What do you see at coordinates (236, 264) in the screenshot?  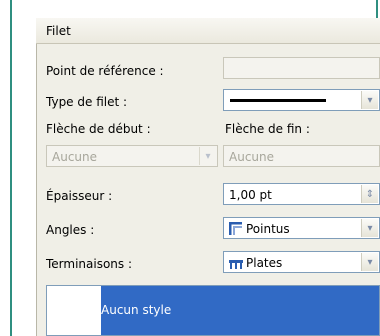 I see `butt-cap-icon` at bounding box center [236, 264].